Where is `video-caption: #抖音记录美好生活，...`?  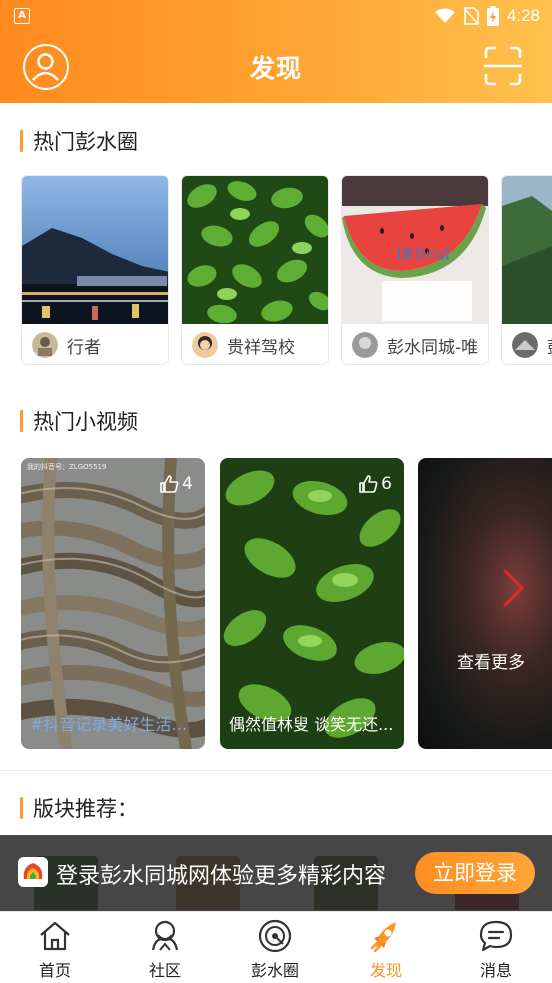
video-caption: #抖音记录美好生活，... is located at coordinates (113, 724).